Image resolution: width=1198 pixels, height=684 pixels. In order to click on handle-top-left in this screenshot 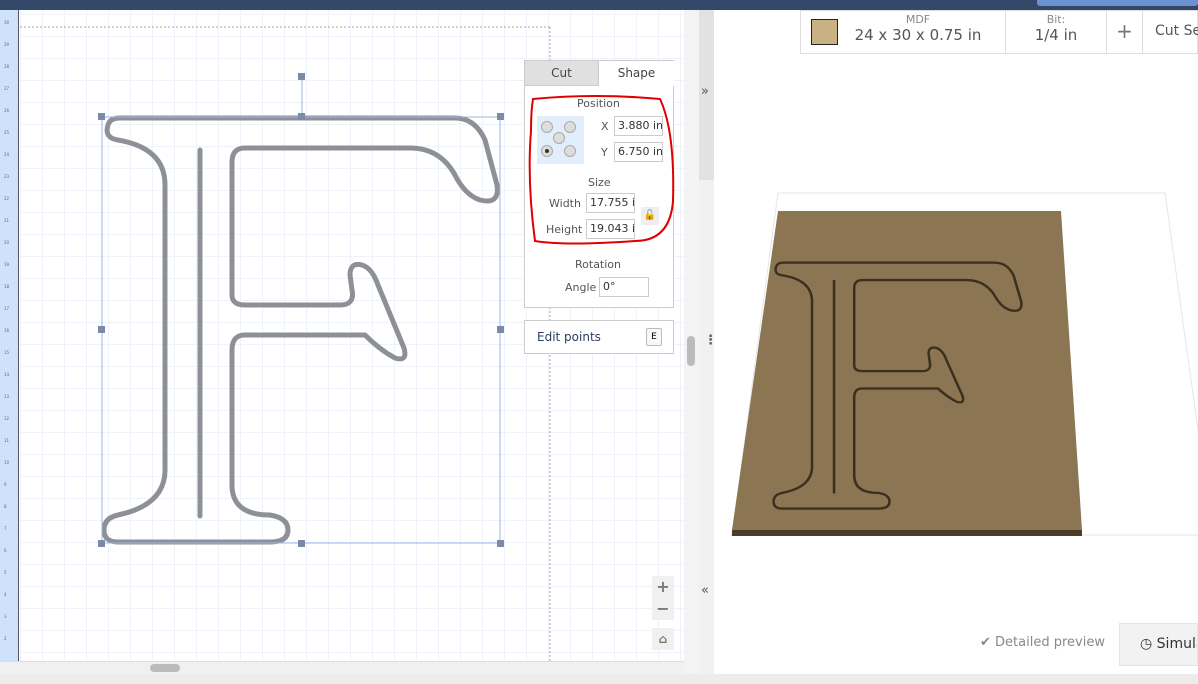, I will do `click(101, 116)`.